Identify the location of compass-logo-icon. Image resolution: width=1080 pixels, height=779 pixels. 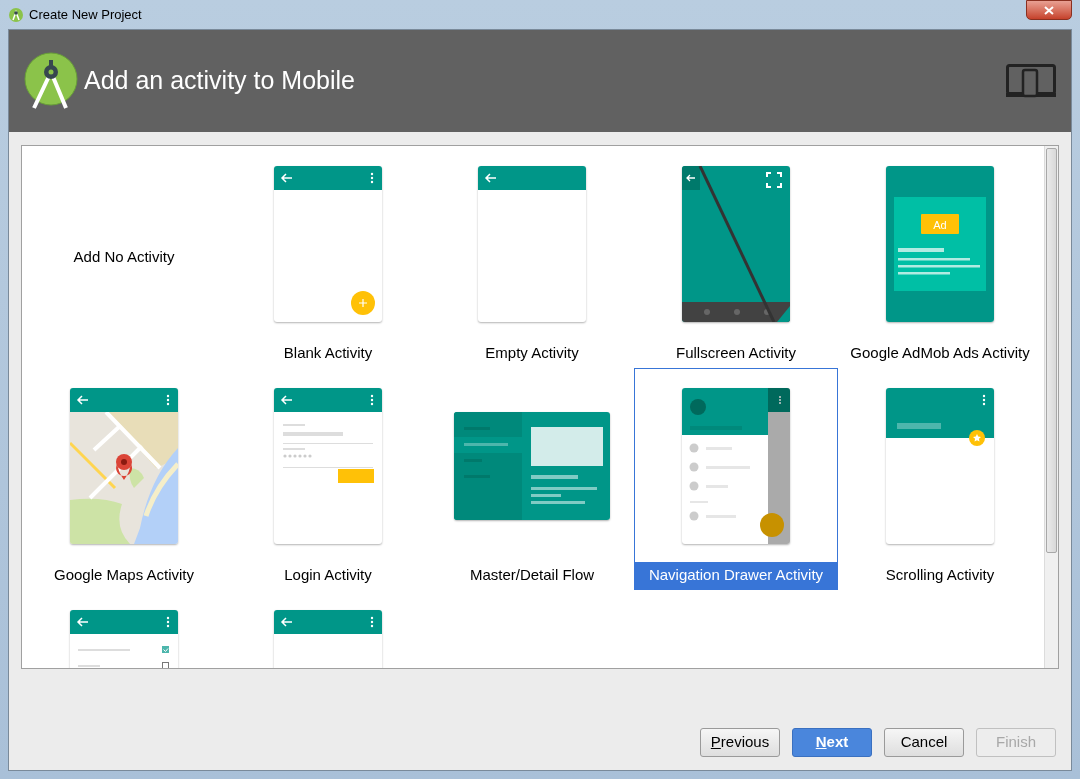
(51, 81).